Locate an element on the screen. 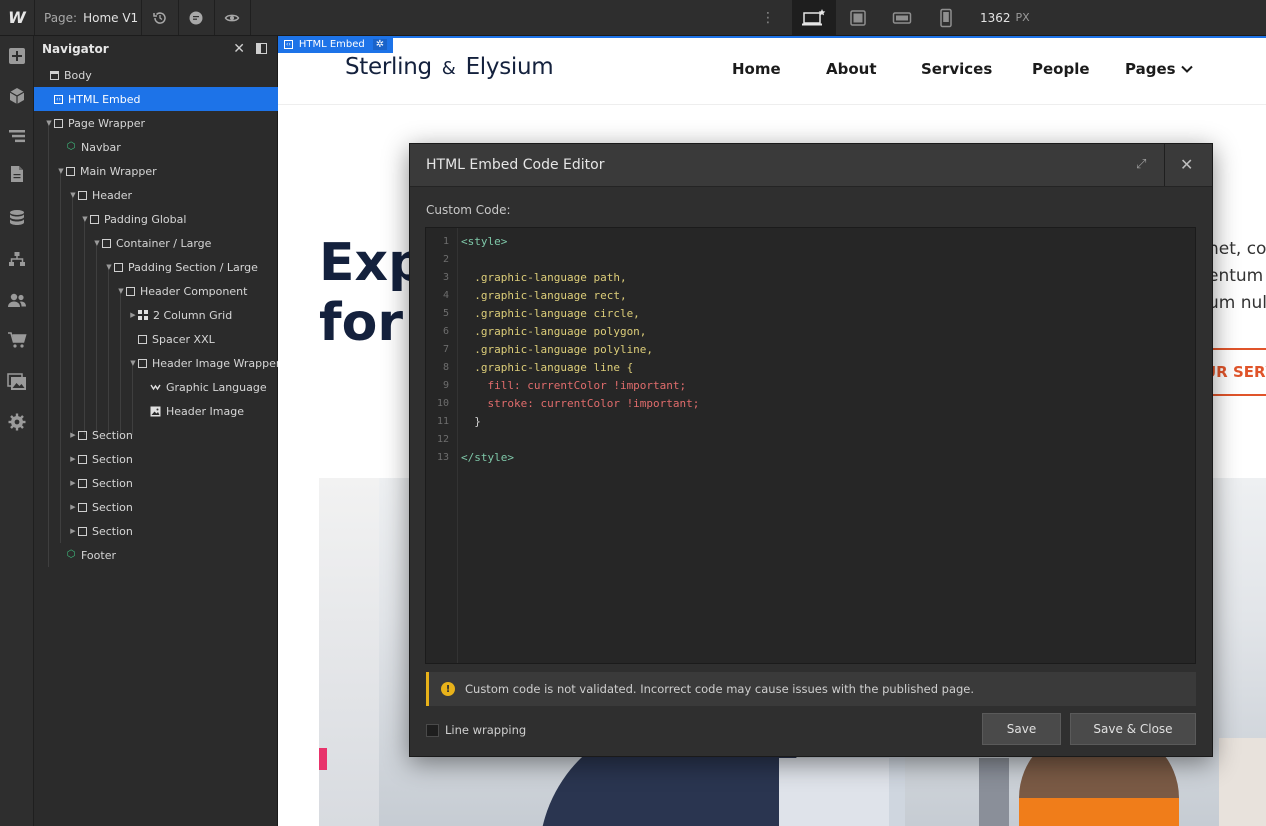 Image resolution: width=1266 pixels, height=826 pixels. breakpoint-tablet-button is located at coordinates (858, 17).